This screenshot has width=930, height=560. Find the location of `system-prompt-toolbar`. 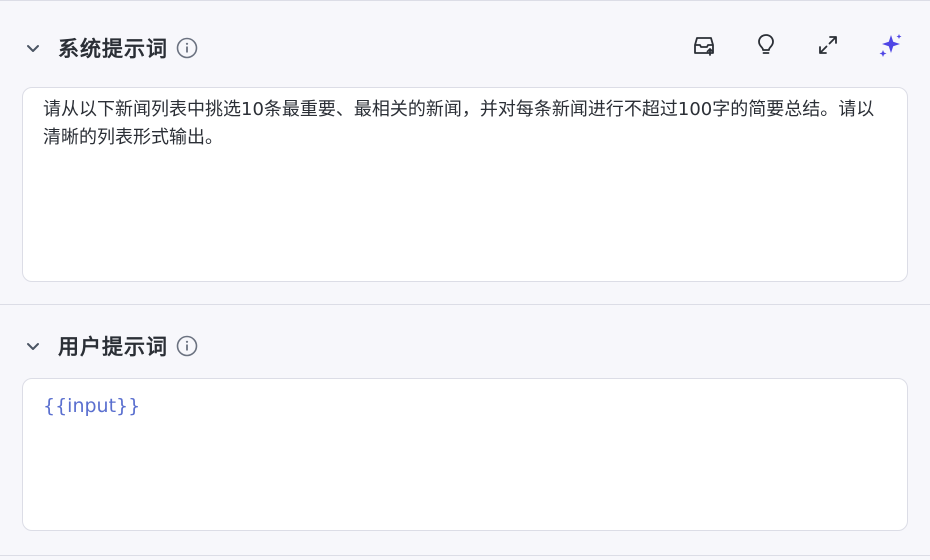

system-prompt-toolbar is located at coordinates (780, 45).